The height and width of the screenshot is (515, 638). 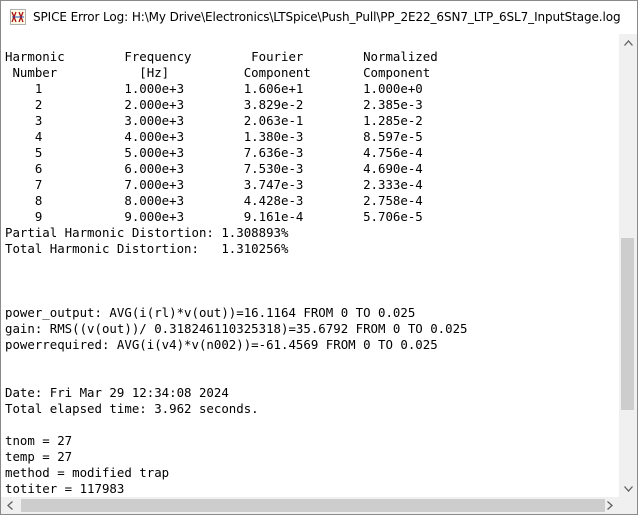 What do you see at coordinates (628, 42) in the screenshot?
I see `scroll-up-arrow-icon` at bounding box center [628, 42].